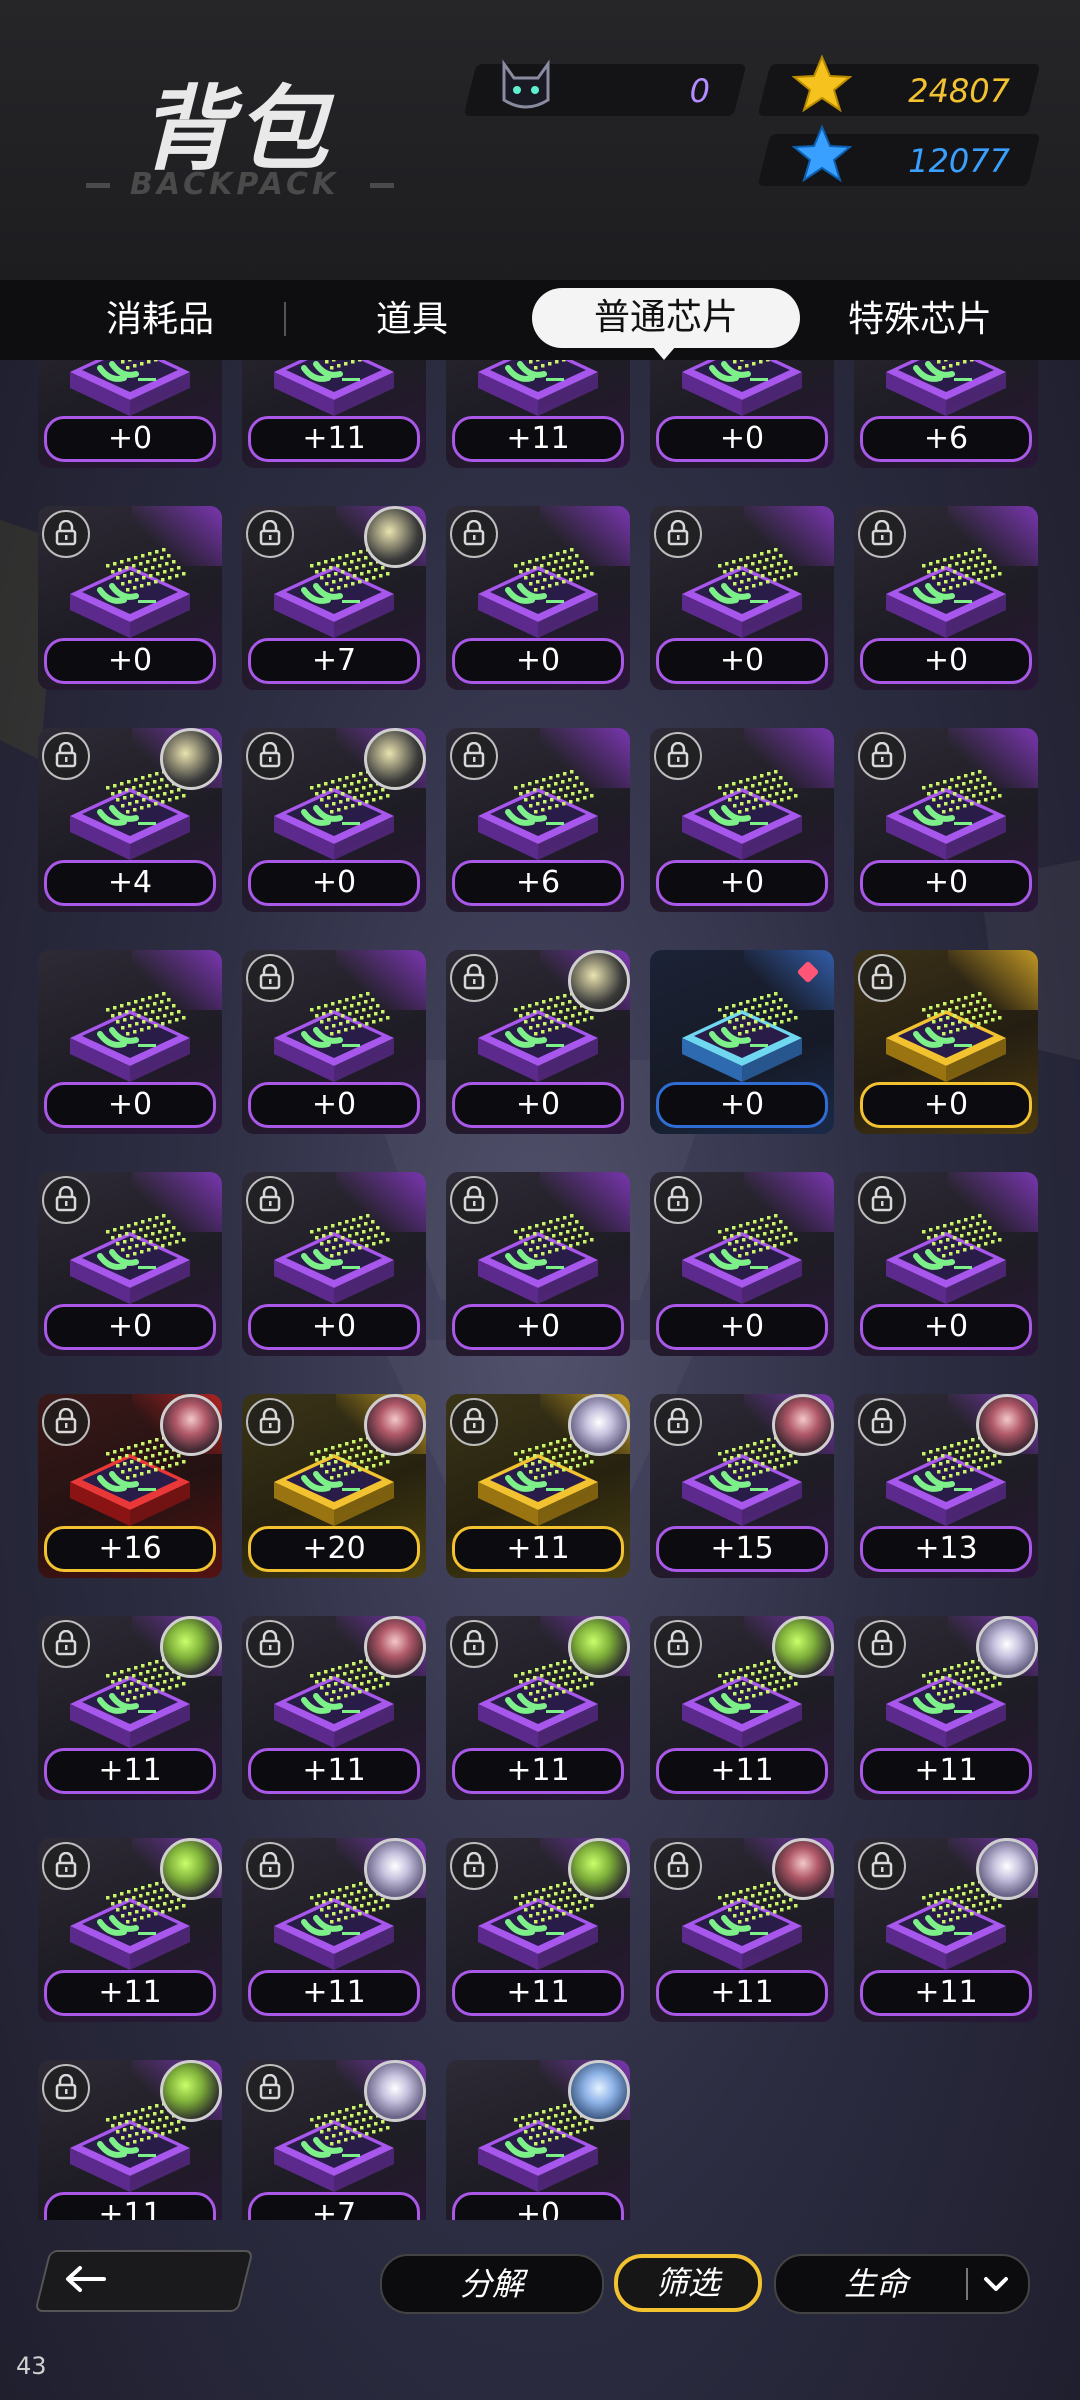 The height and width of the screenshot is (2400, 1080). What do you see at coordinates (334, 1486) in the screenshot?
I see `chip-card: +20` at bounding box center [334, 1486].